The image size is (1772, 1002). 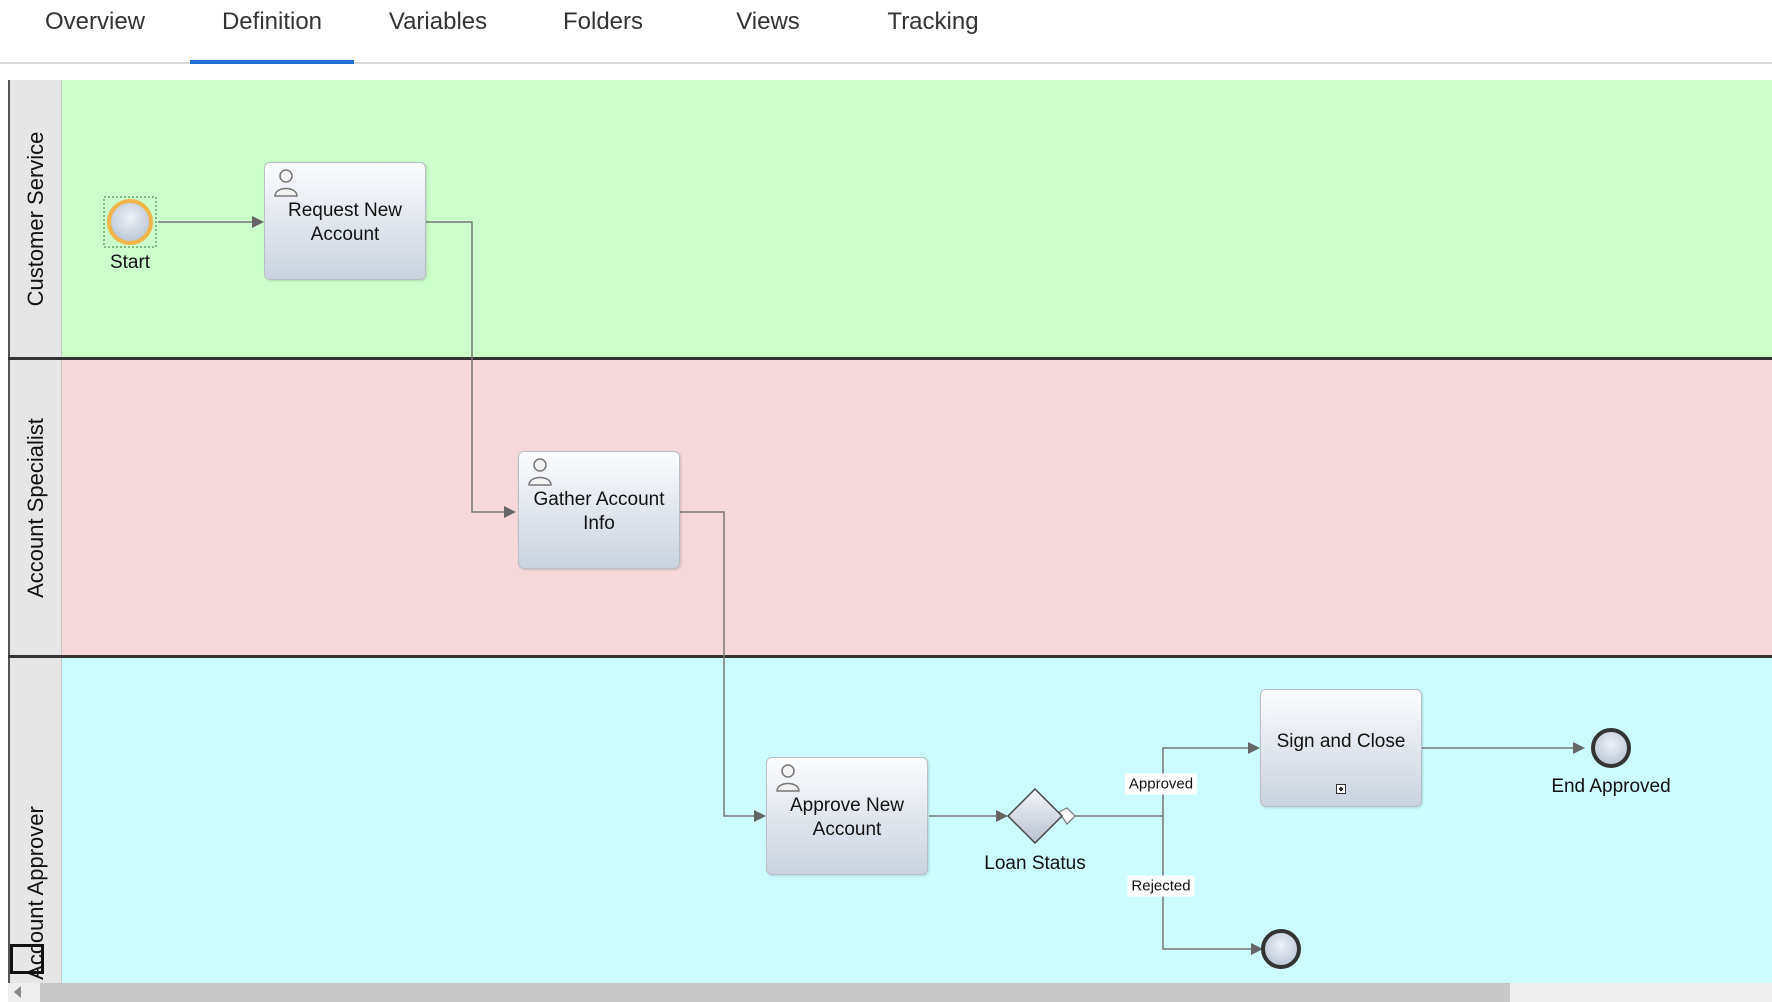 I want to click on subprocess-sign-and-close: Sign and Close, so click(x=1341, y=748).